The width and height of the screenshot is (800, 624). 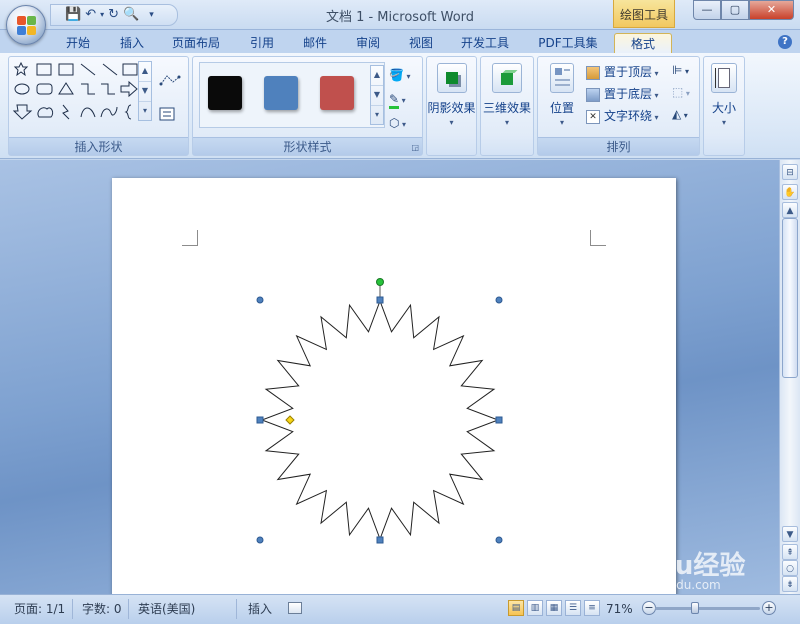 I want to click on ribbon-tabs: 开始 插入 页面布局 引用 邮件 审阅 视图 开发工具 PDF工具集 格式 ?, so click(x=400, y=41).